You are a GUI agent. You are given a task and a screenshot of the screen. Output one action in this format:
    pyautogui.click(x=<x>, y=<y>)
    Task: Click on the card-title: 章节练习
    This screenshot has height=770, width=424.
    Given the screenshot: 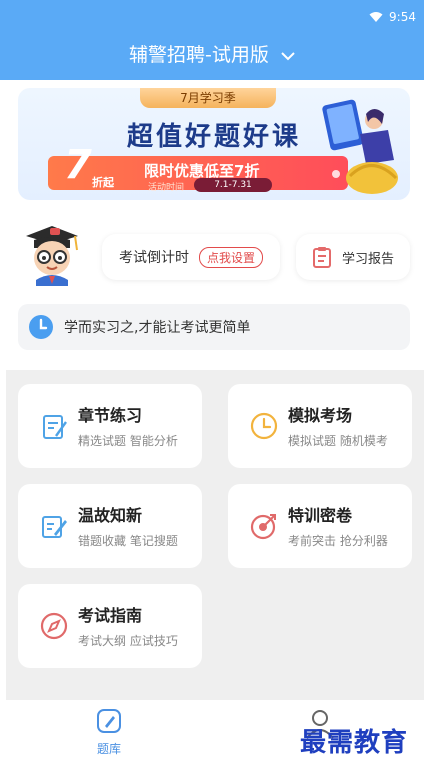 What is the action you would take?
    pyautogui.click(x=110, y=415)
    